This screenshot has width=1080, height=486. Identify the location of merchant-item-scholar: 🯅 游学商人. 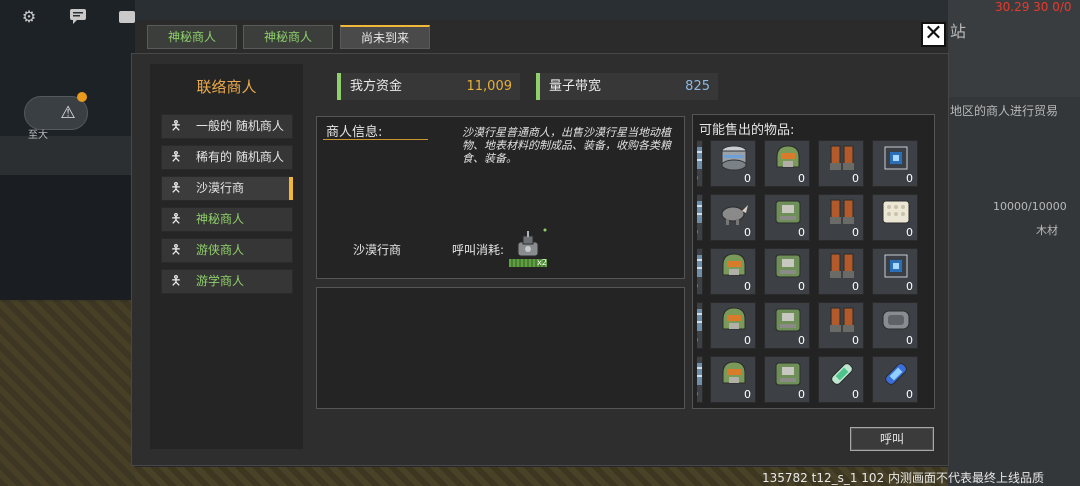
(227, 281).